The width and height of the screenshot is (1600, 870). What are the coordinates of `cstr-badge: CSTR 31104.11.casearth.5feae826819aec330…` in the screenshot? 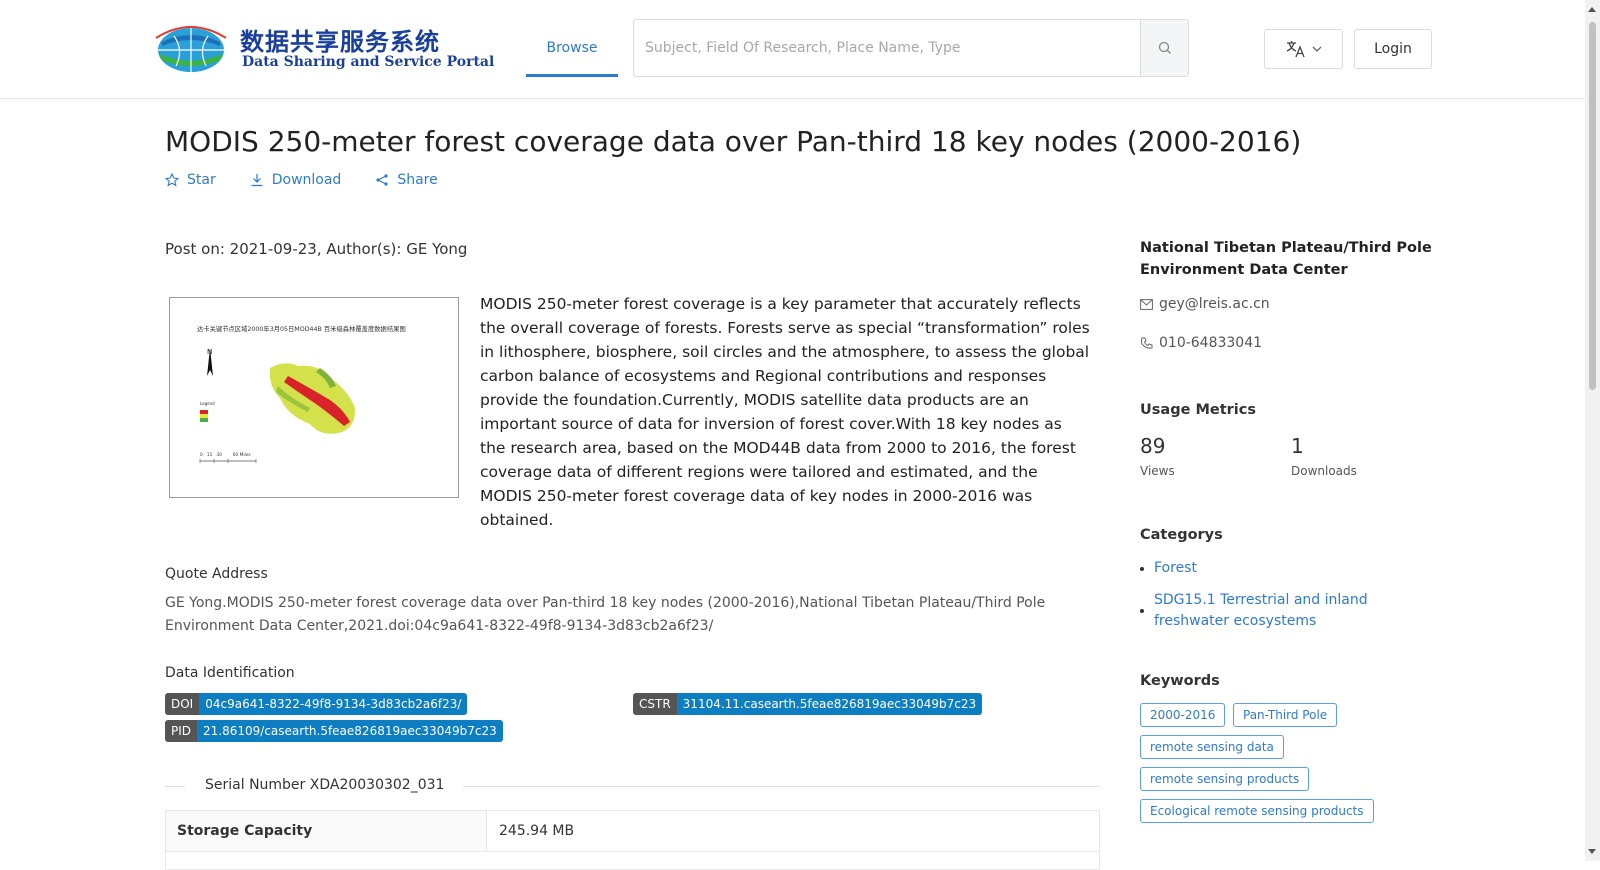 It's located at (808, 704).